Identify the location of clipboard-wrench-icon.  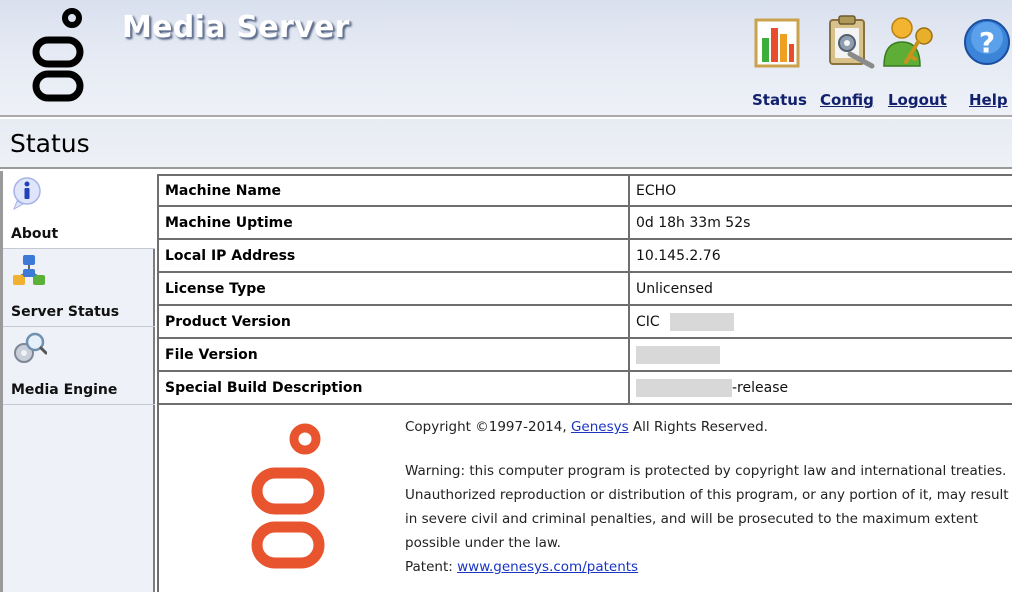
(849, 42).